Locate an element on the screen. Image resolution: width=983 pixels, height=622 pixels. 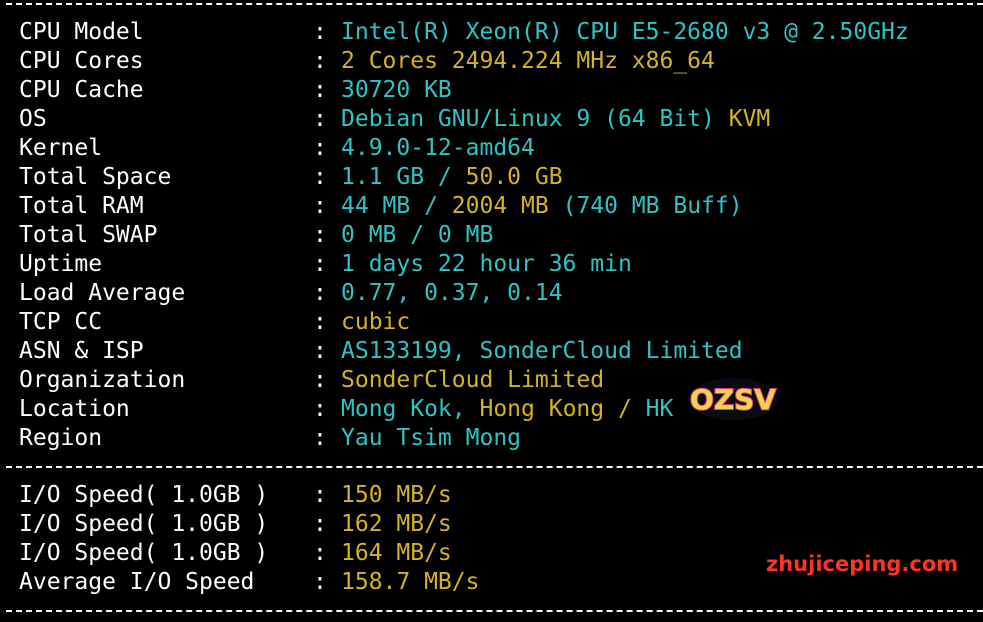
row-value: Mong Kok, Hong Kong / HK is located at coordinates (507, 409).